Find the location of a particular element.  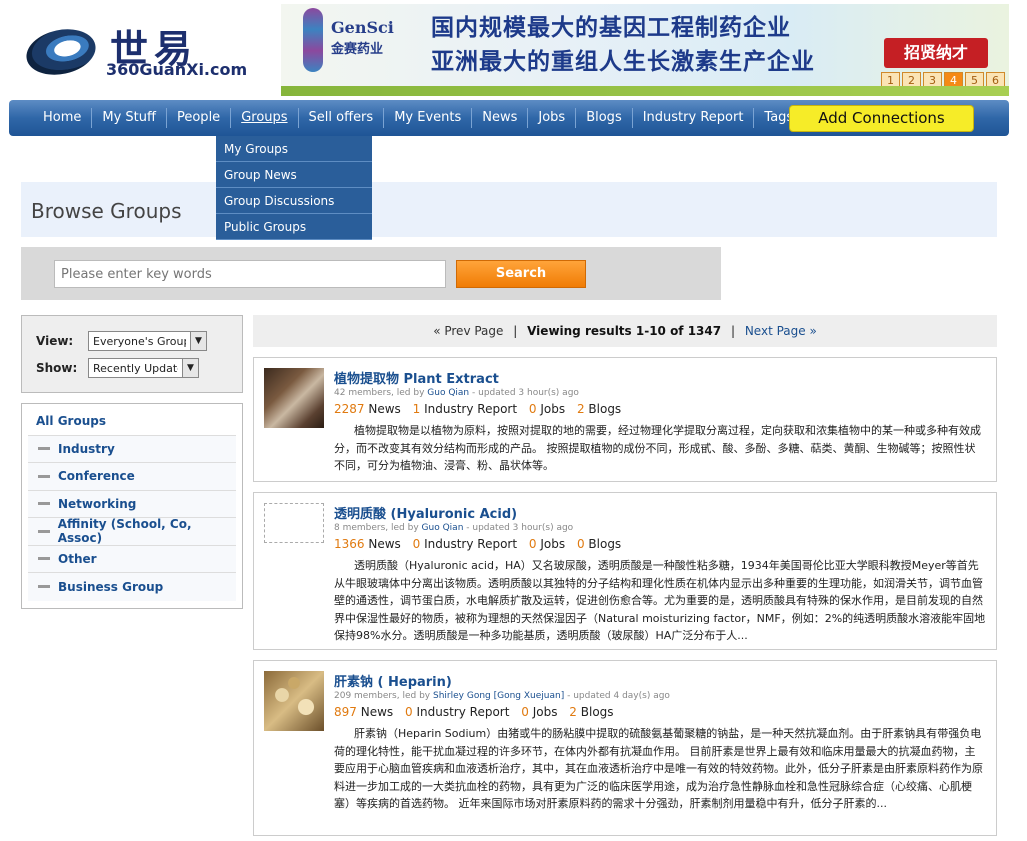

banner-pagination: 123456 is located at coordinates (943, 81).